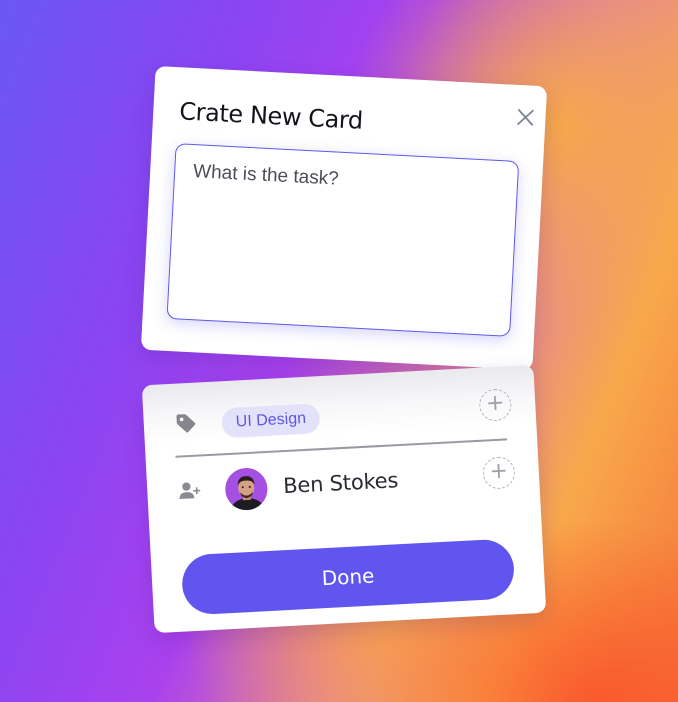  I want to click on add-tag-button: +, so click(495, 405).